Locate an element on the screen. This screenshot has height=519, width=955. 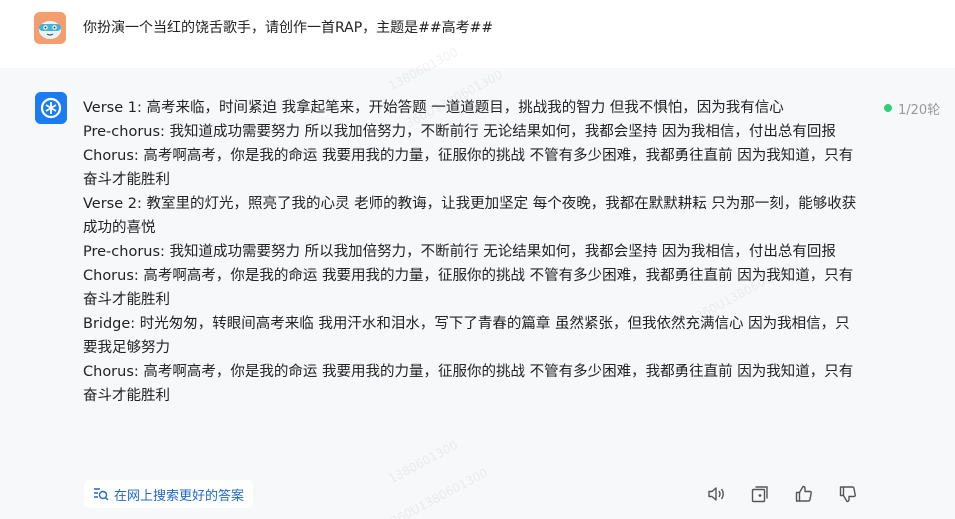
copy-button is located at coordinates (760, 494).